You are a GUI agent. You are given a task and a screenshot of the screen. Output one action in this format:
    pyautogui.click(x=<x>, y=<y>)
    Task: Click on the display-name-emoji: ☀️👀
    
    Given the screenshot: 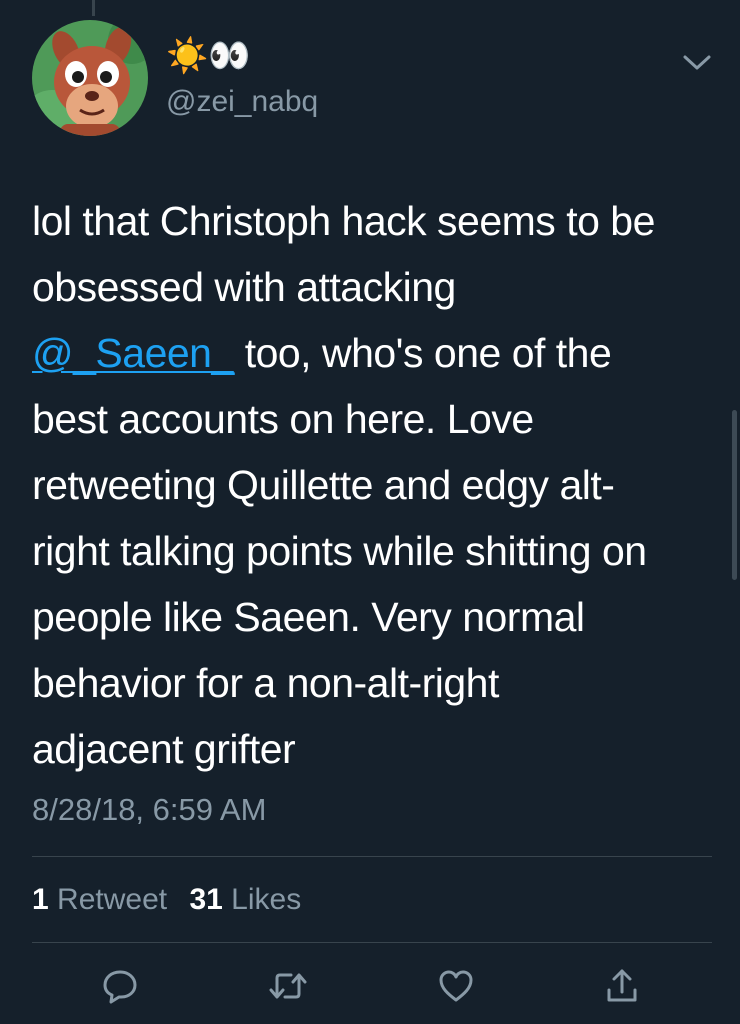 What is the action you would take?
    pyautogui.click(x=208, y=56)
    